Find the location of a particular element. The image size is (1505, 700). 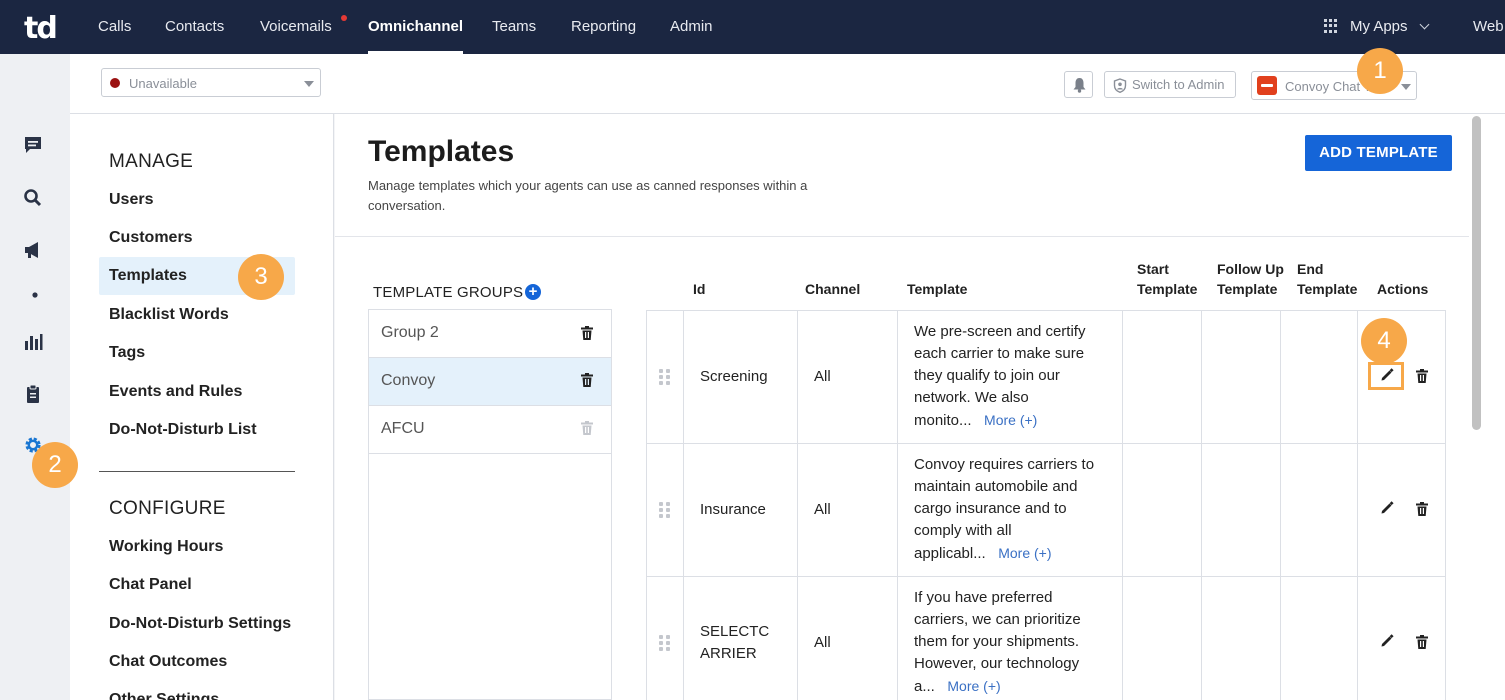

add-group-plus-icon: + is located at coordinates (533, 292).